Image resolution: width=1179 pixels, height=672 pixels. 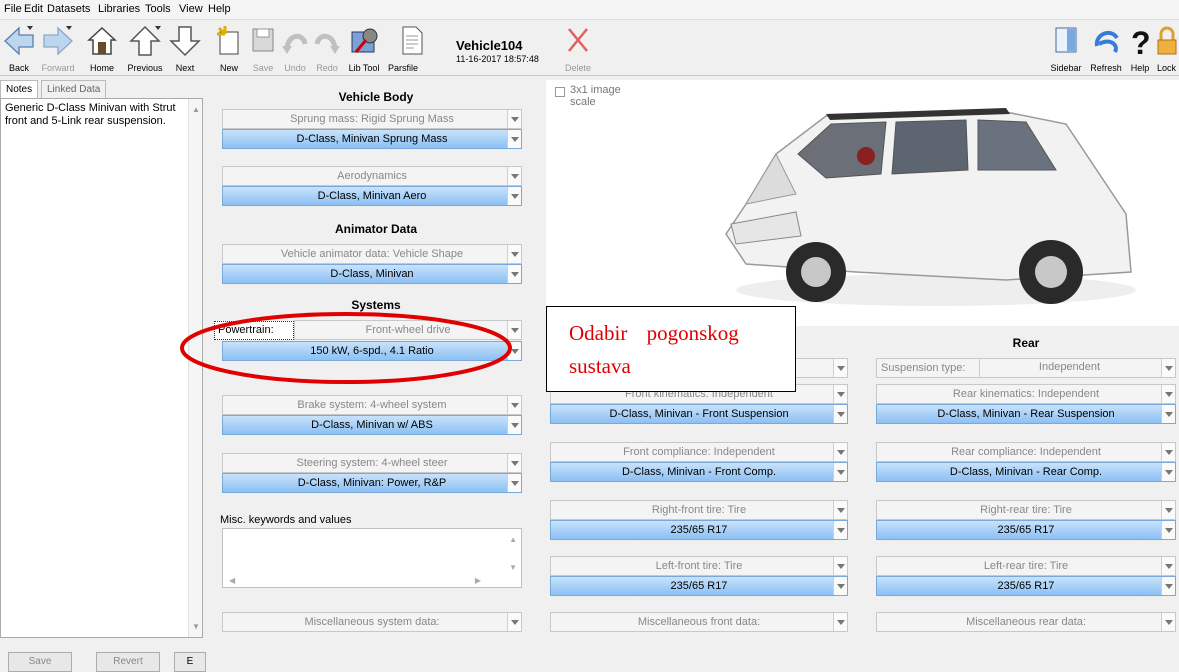 What do you see at coordinates (102, 48) in the screenshot?
I see `home-button: Home` at bounding box center [102, 48].